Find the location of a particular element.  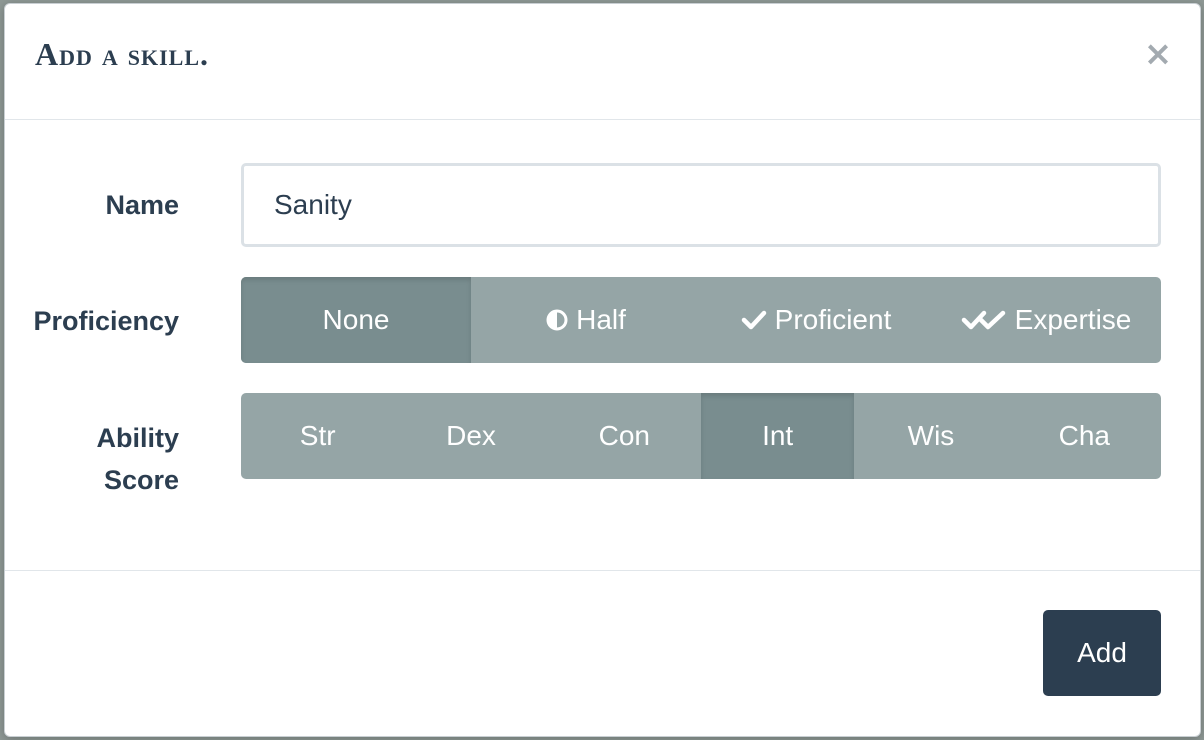

proficiency-label: Proficiency is located at coordinates (106, 321).